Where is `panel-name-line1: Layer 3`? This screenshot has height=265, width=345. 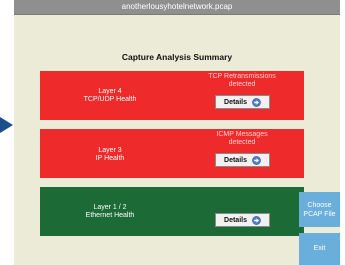 panel-name-line1: Layer 3 is located at coordinates (110, 150).